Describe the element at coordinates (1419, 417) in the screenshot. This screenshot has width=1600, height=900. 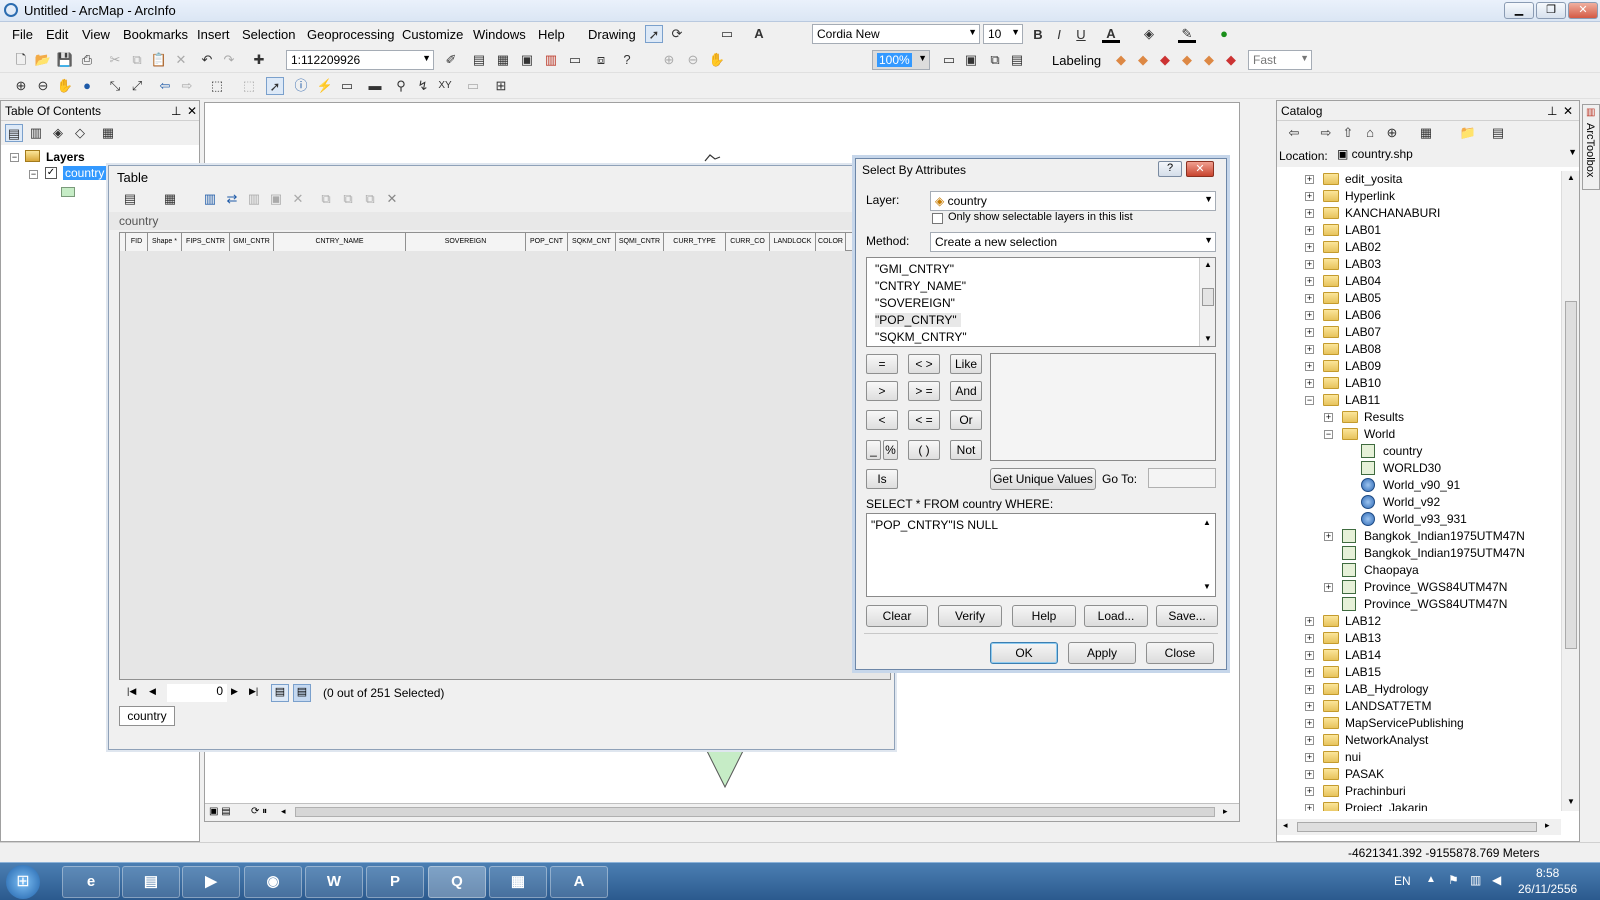
I see `catalog-item: + Results` at that location.